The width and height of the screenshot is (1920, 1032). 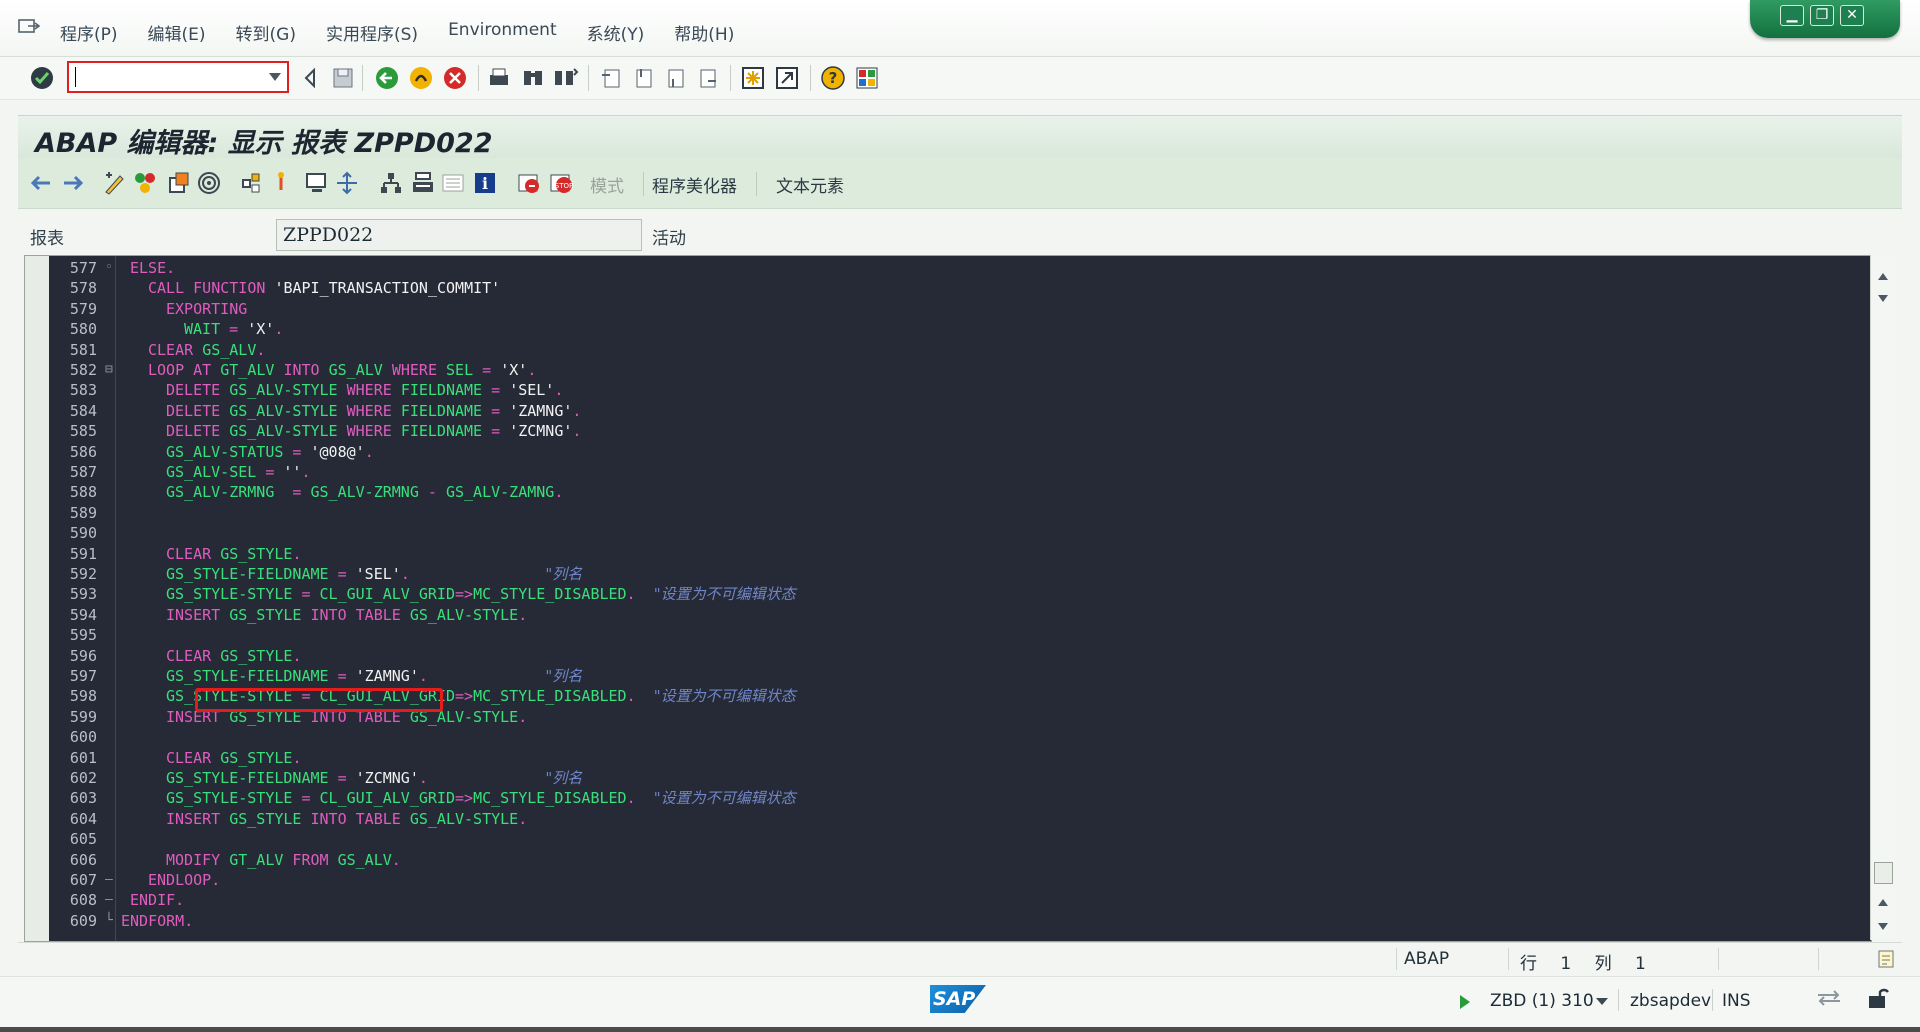 What do you see at coordinates (177, 32) in the screenshot?
I see `menu-item: 编辑(E)` at bounding box center [177, 32].